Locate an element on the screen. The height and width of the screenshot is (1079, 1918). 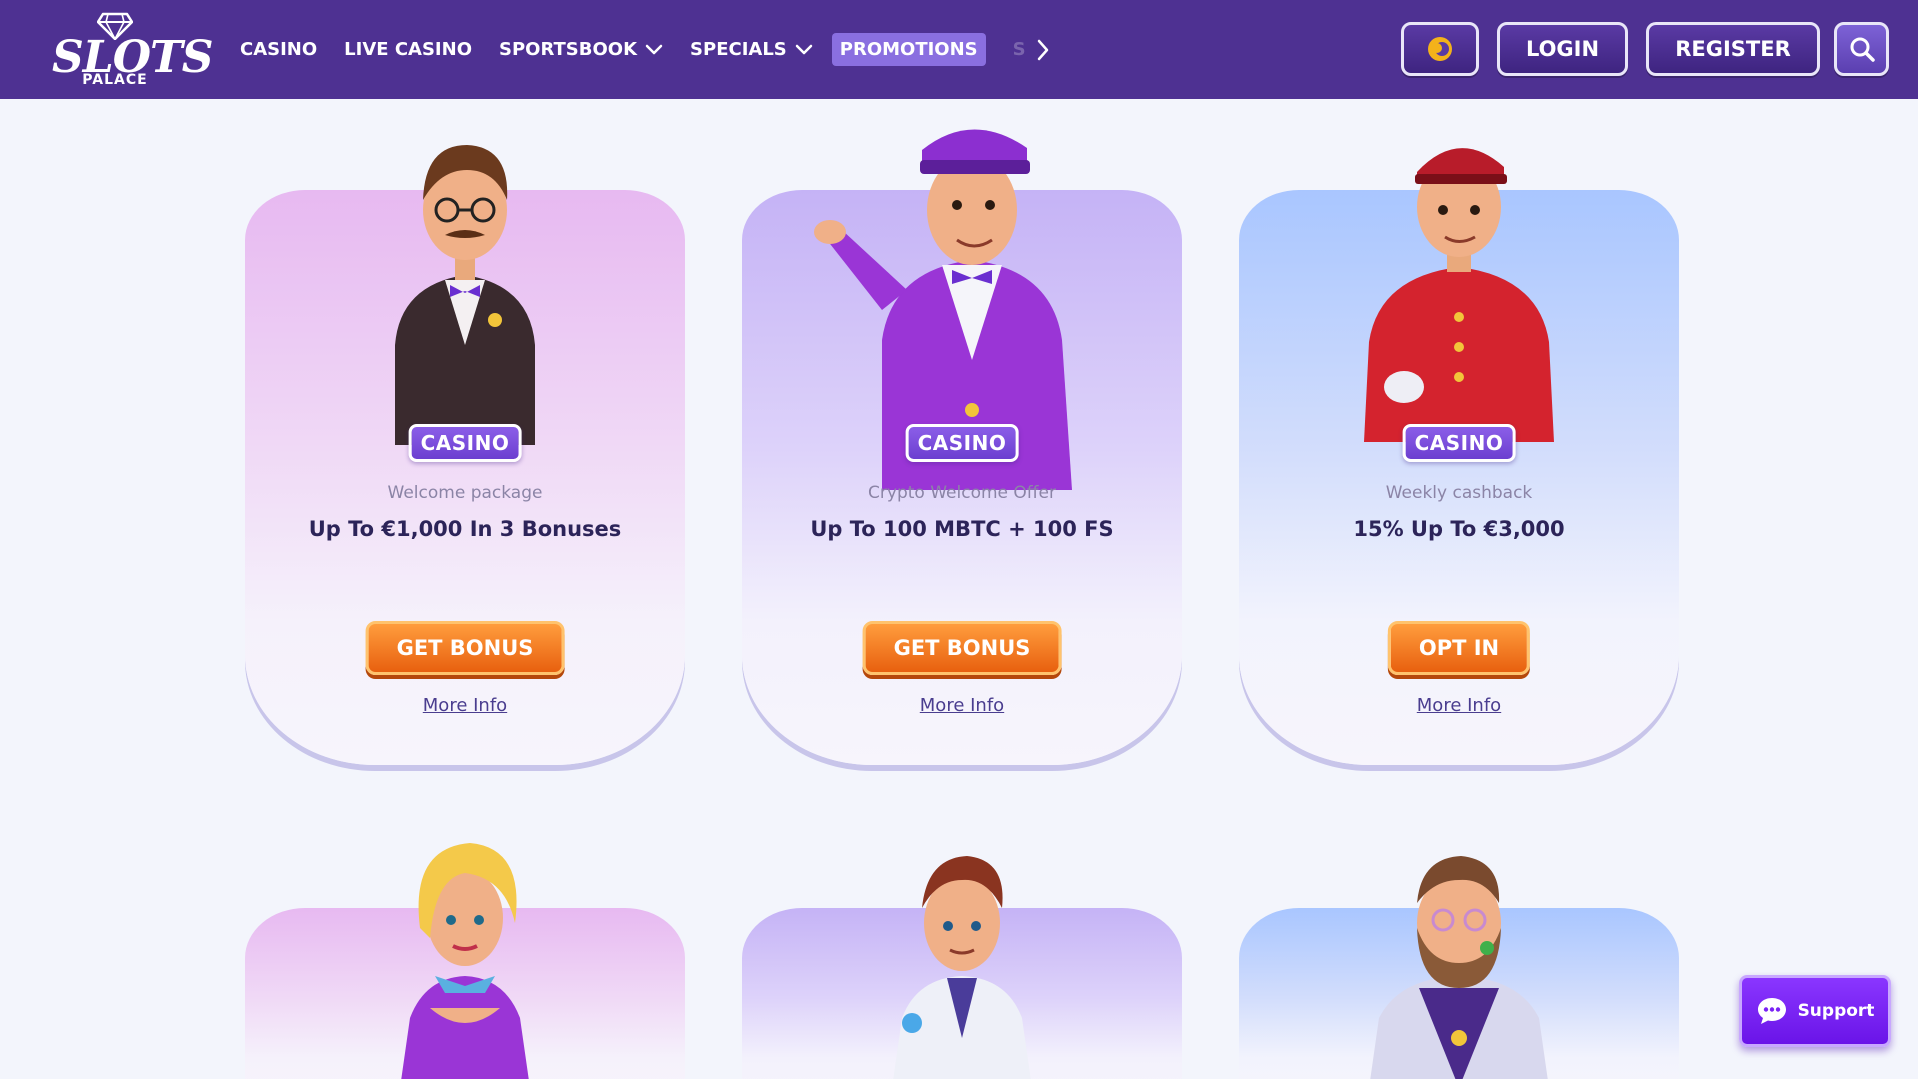
promo-title: Up To 100 MBTC + 100 FS is located at coordinates (962, 529).